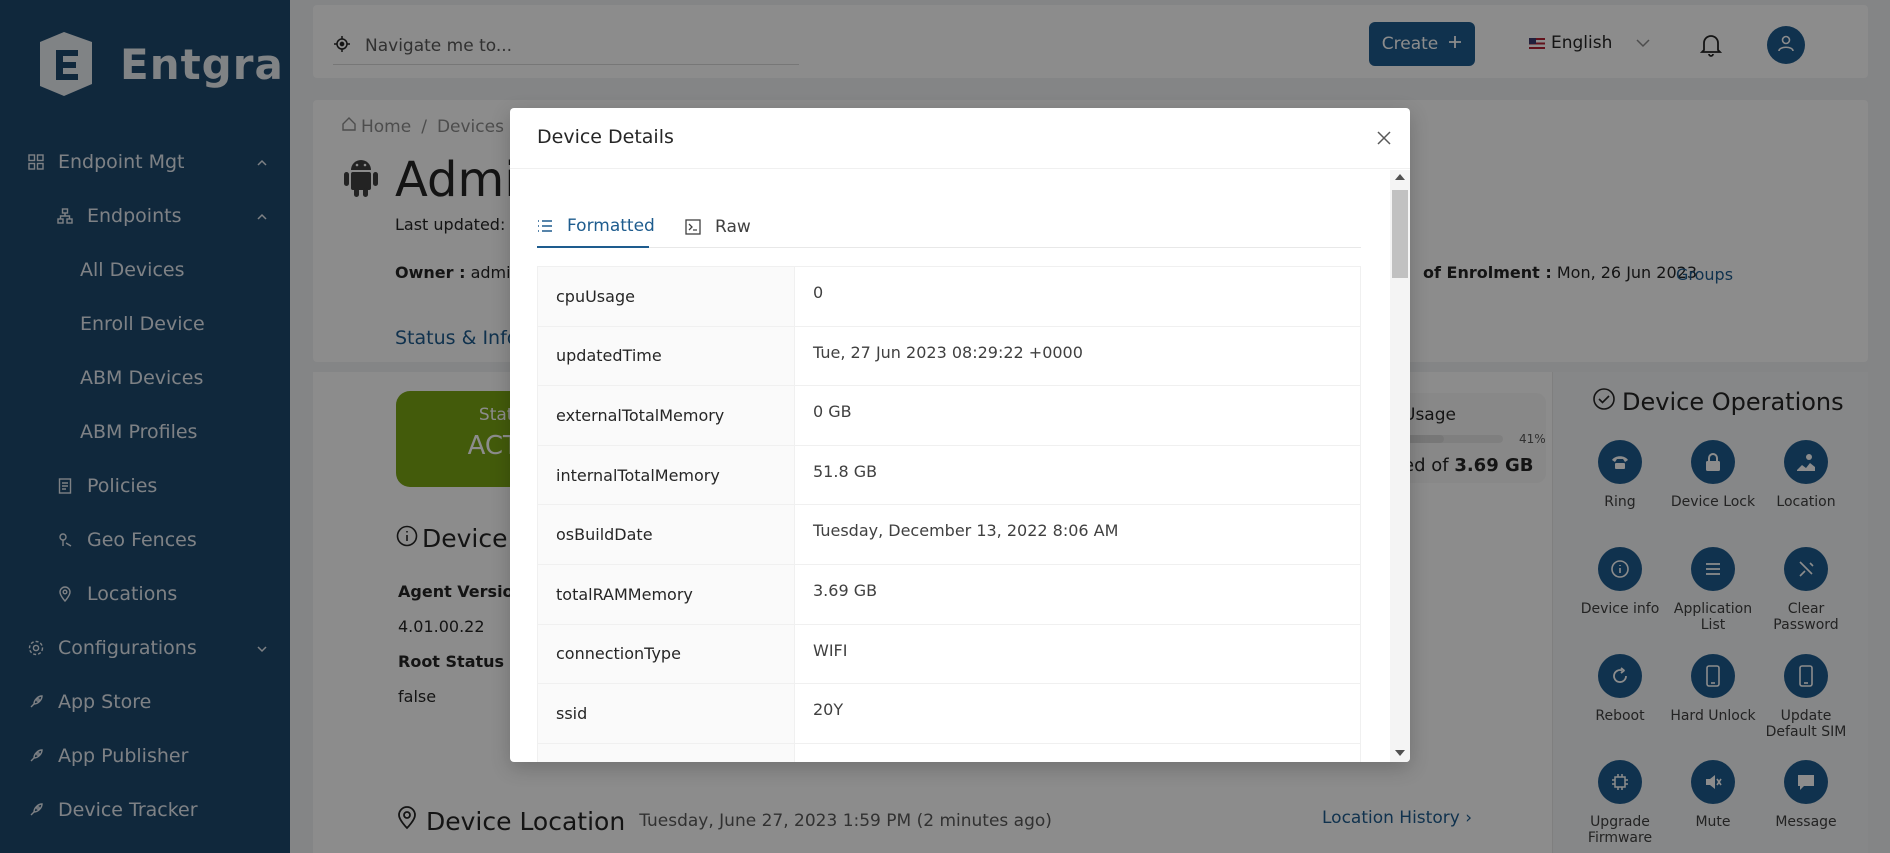 The width and height of the screenshot is (1890, 853). I want to click on tab-formatted: Formatted, so click(596, 227).